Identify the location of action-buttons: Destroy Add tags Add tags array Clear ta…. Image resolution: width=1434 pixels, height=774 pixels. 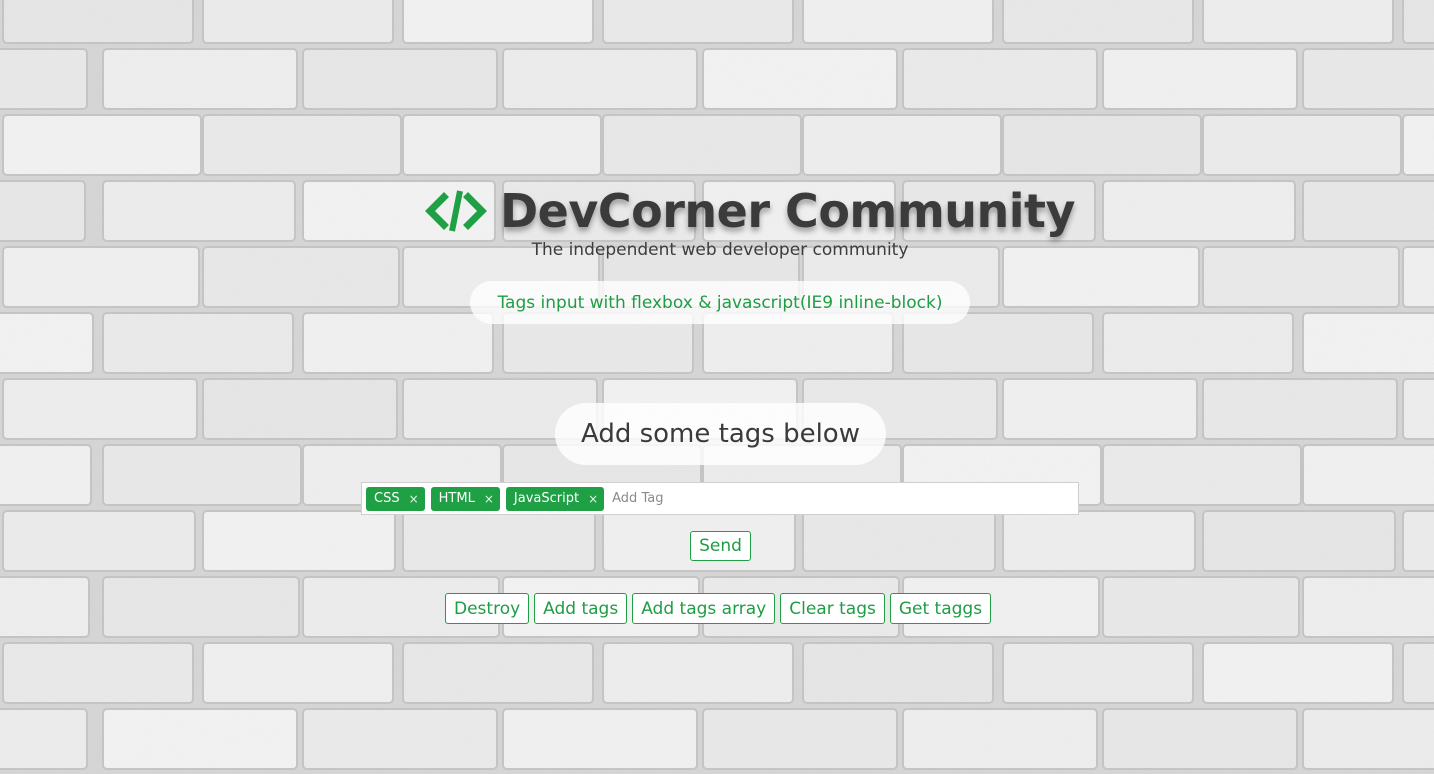
(720, 608).